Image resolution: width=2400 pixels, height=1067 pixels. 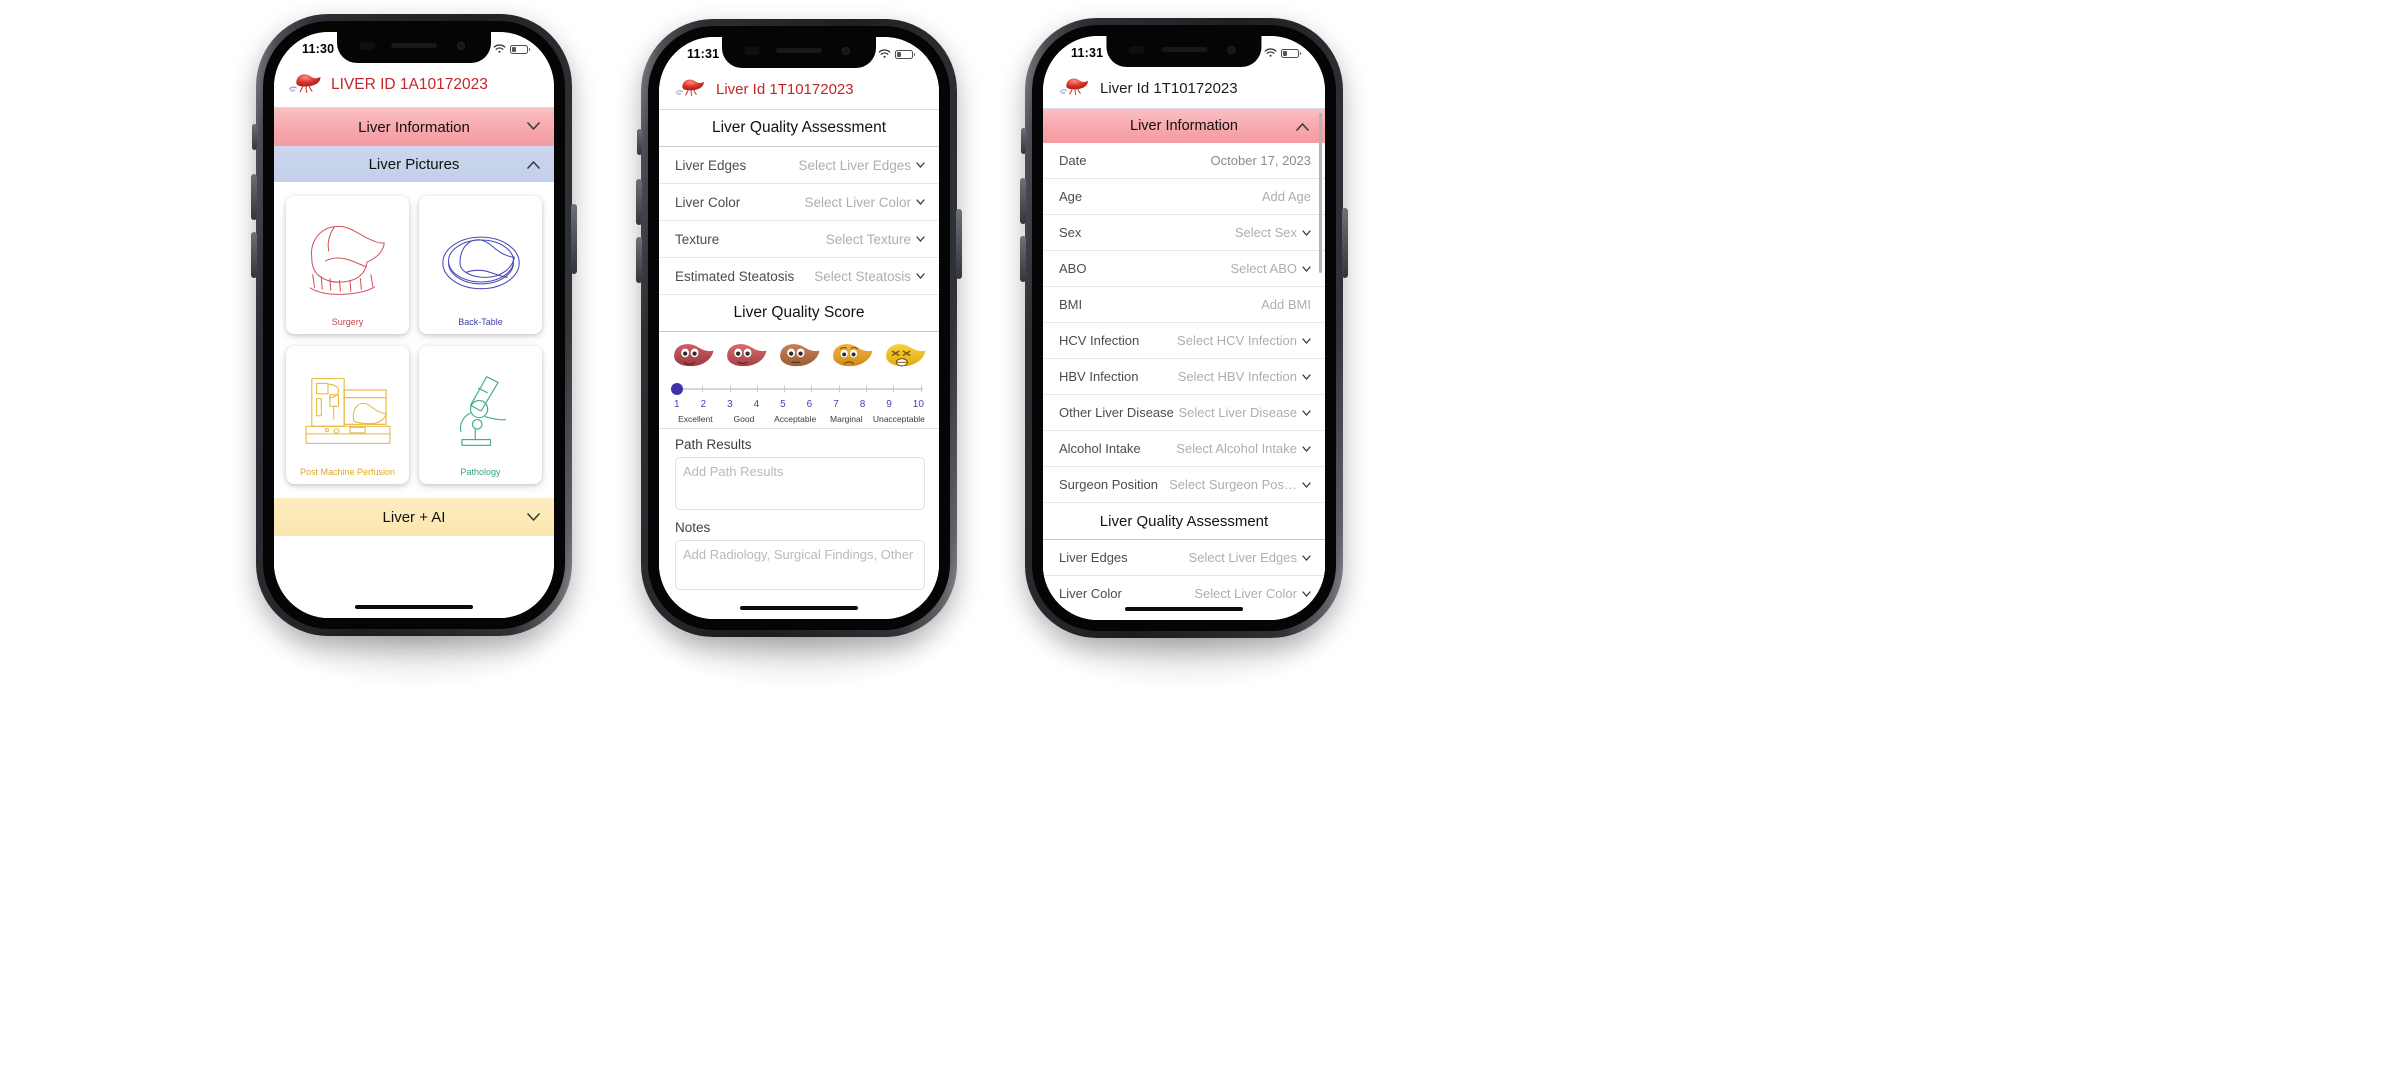 I want to click on field-row-hcv-infection: HCV Infection Select HCV Infection, so click(x=1184, y=341).